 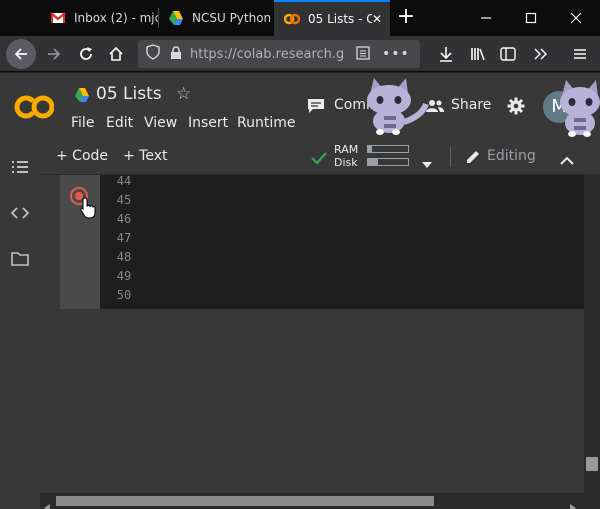 What do you see at coordinates (86, 54) in the screenshot?
I see `reload-icon` at bounding box center [86, 54].